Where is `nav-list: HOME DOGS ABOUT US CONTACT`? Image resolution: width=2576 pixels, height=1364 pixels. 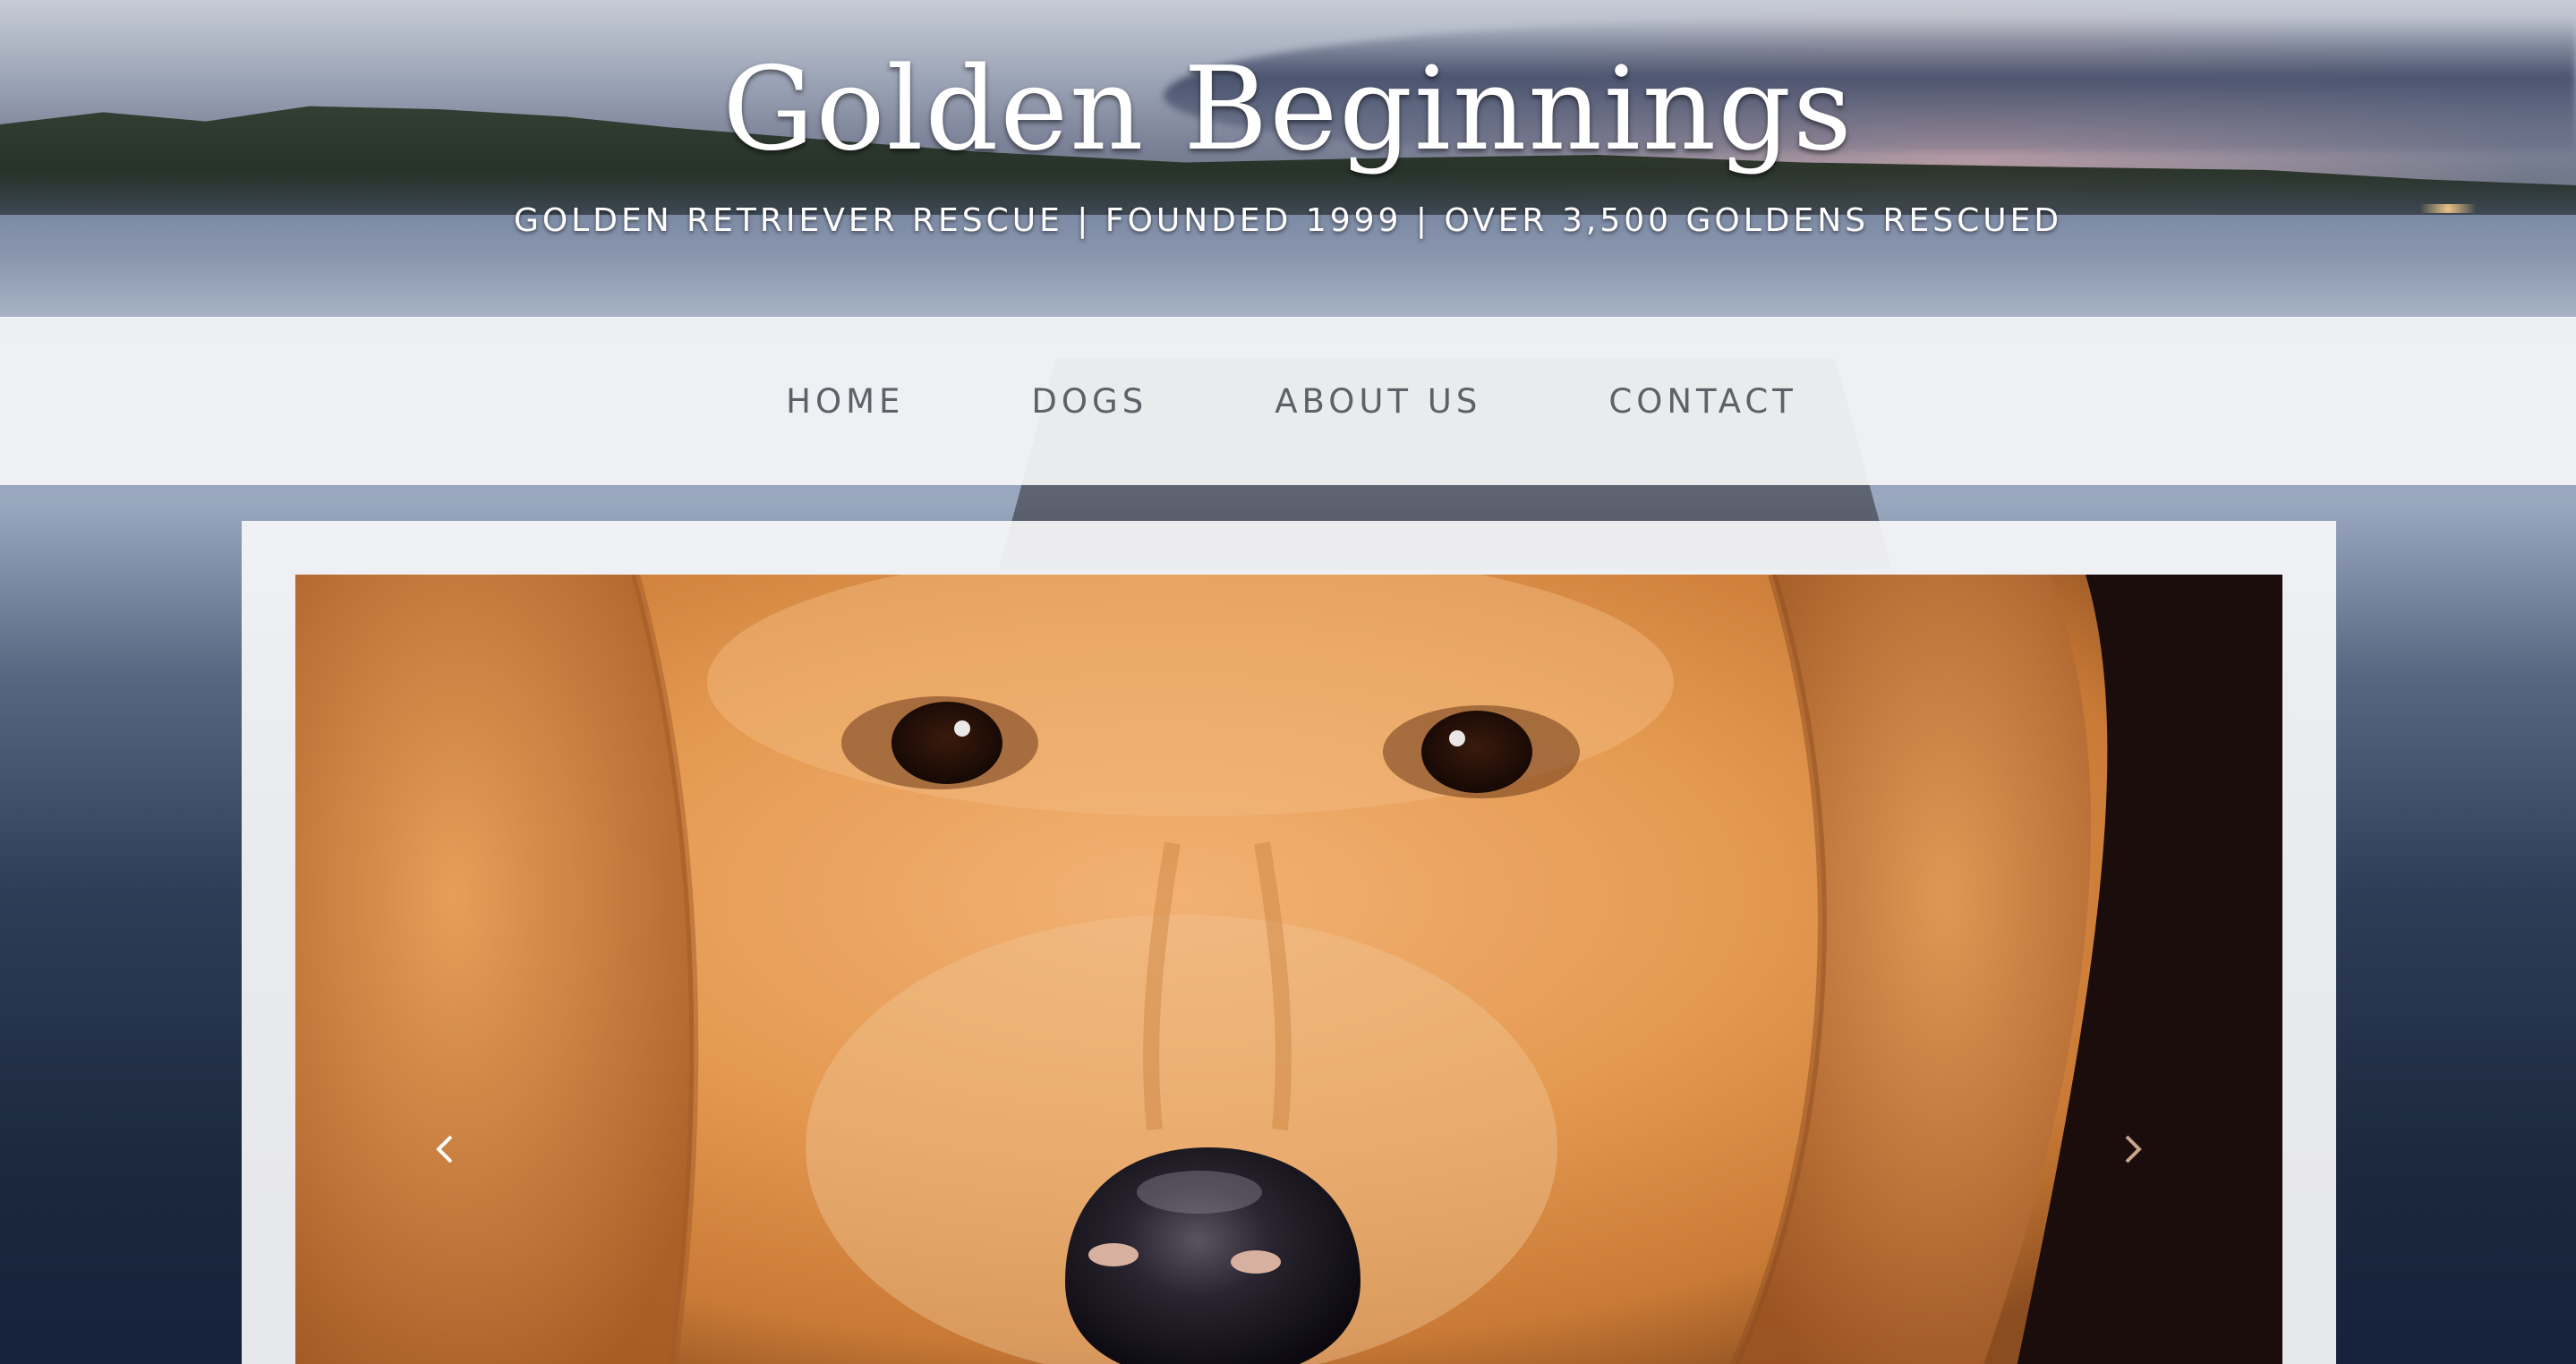 nav-list: HOME DOGS ABOUT US CONTACT is located at coordinates (1288, 401).